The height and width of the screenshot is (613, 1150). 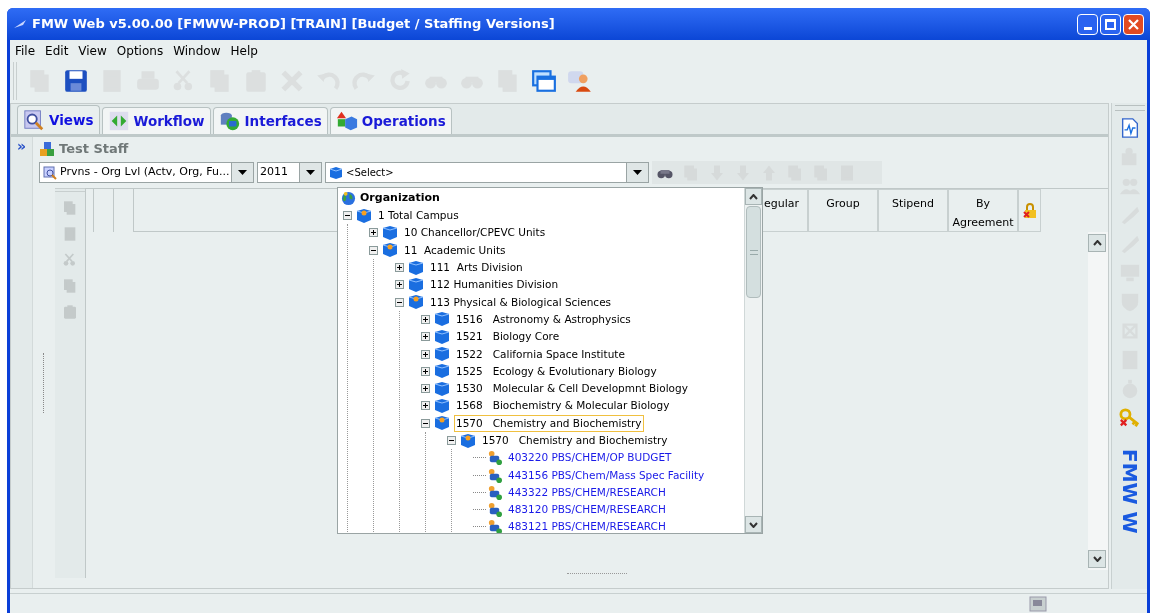 I want to click on tab: Interfaces, so click(x=270, y=120).